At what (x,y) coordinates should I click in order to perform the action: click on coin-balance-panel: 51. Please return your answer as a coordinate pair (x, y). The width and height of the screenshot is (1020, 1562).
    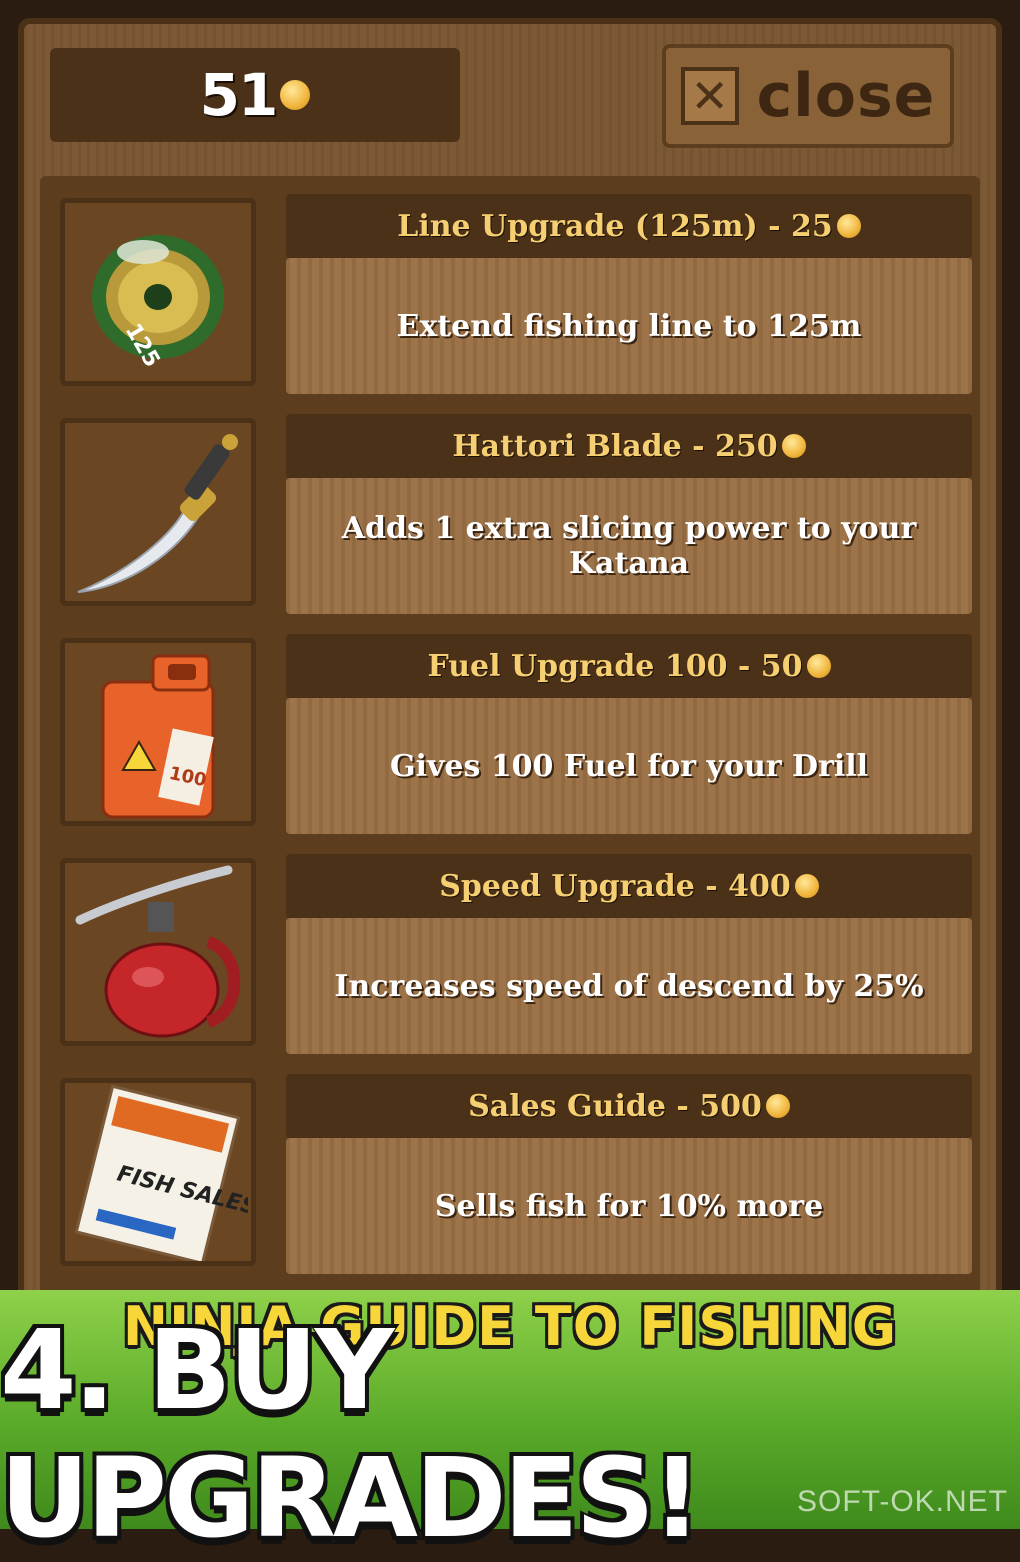
    Looking at the image, I should click on (255, 95).